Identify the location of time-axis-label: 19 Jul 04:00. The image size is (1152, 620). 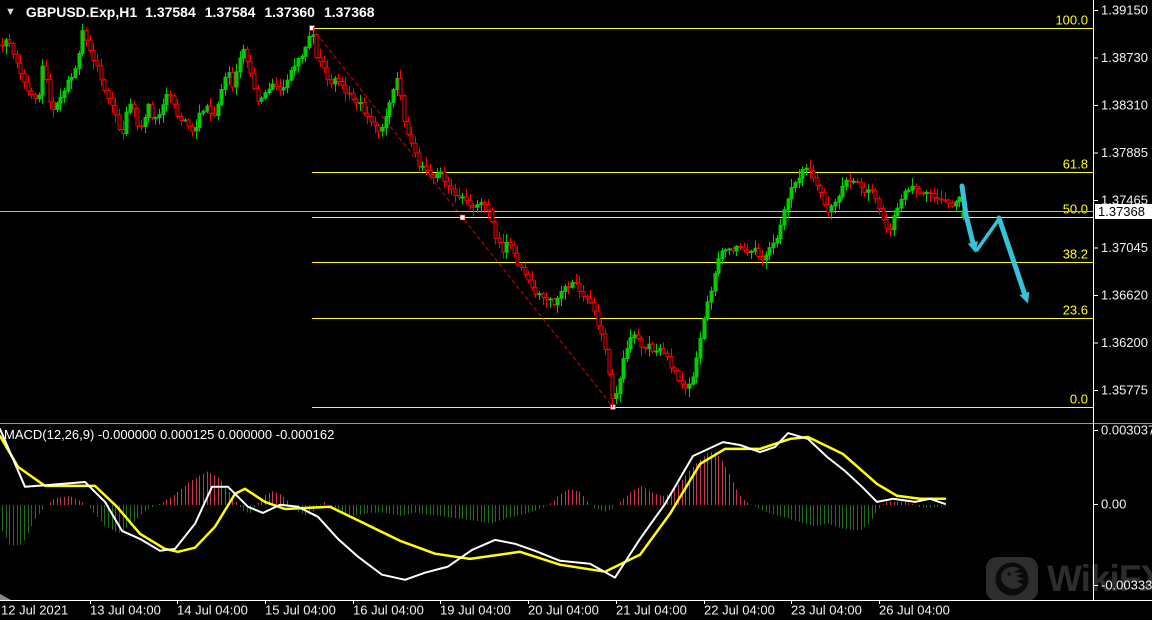
(475, 609).